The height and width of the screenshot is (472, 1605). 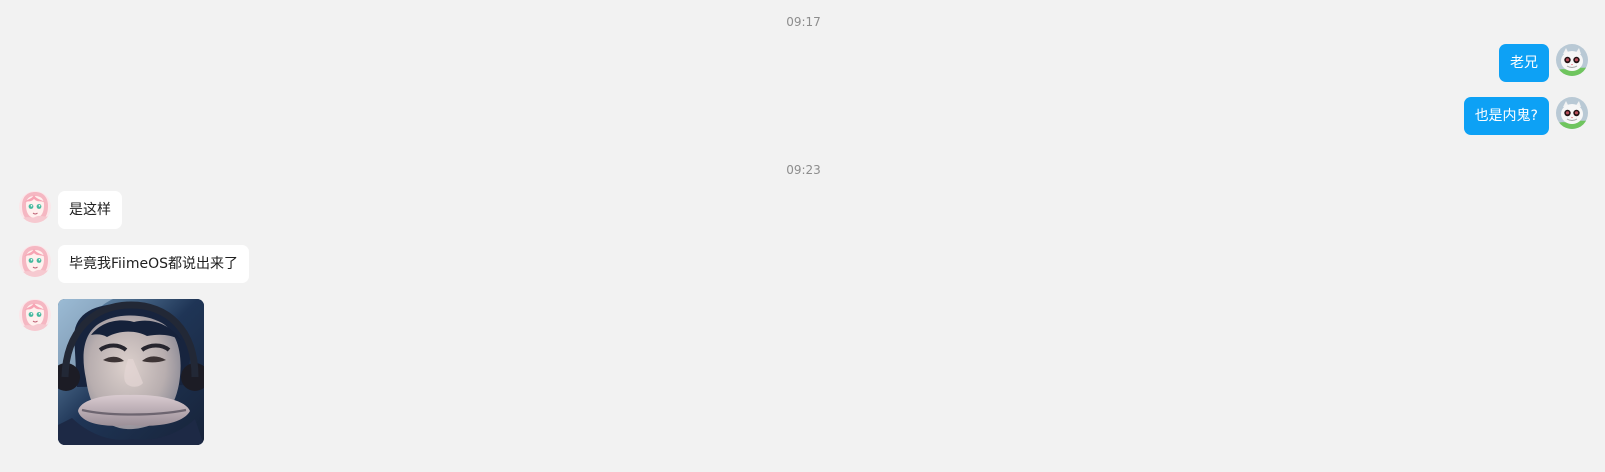 What do you see at coordinates (1524, 63) in the screenshot?
I see `outgoing-message-bubble: 老兄` at bounding box center [1524, 63].